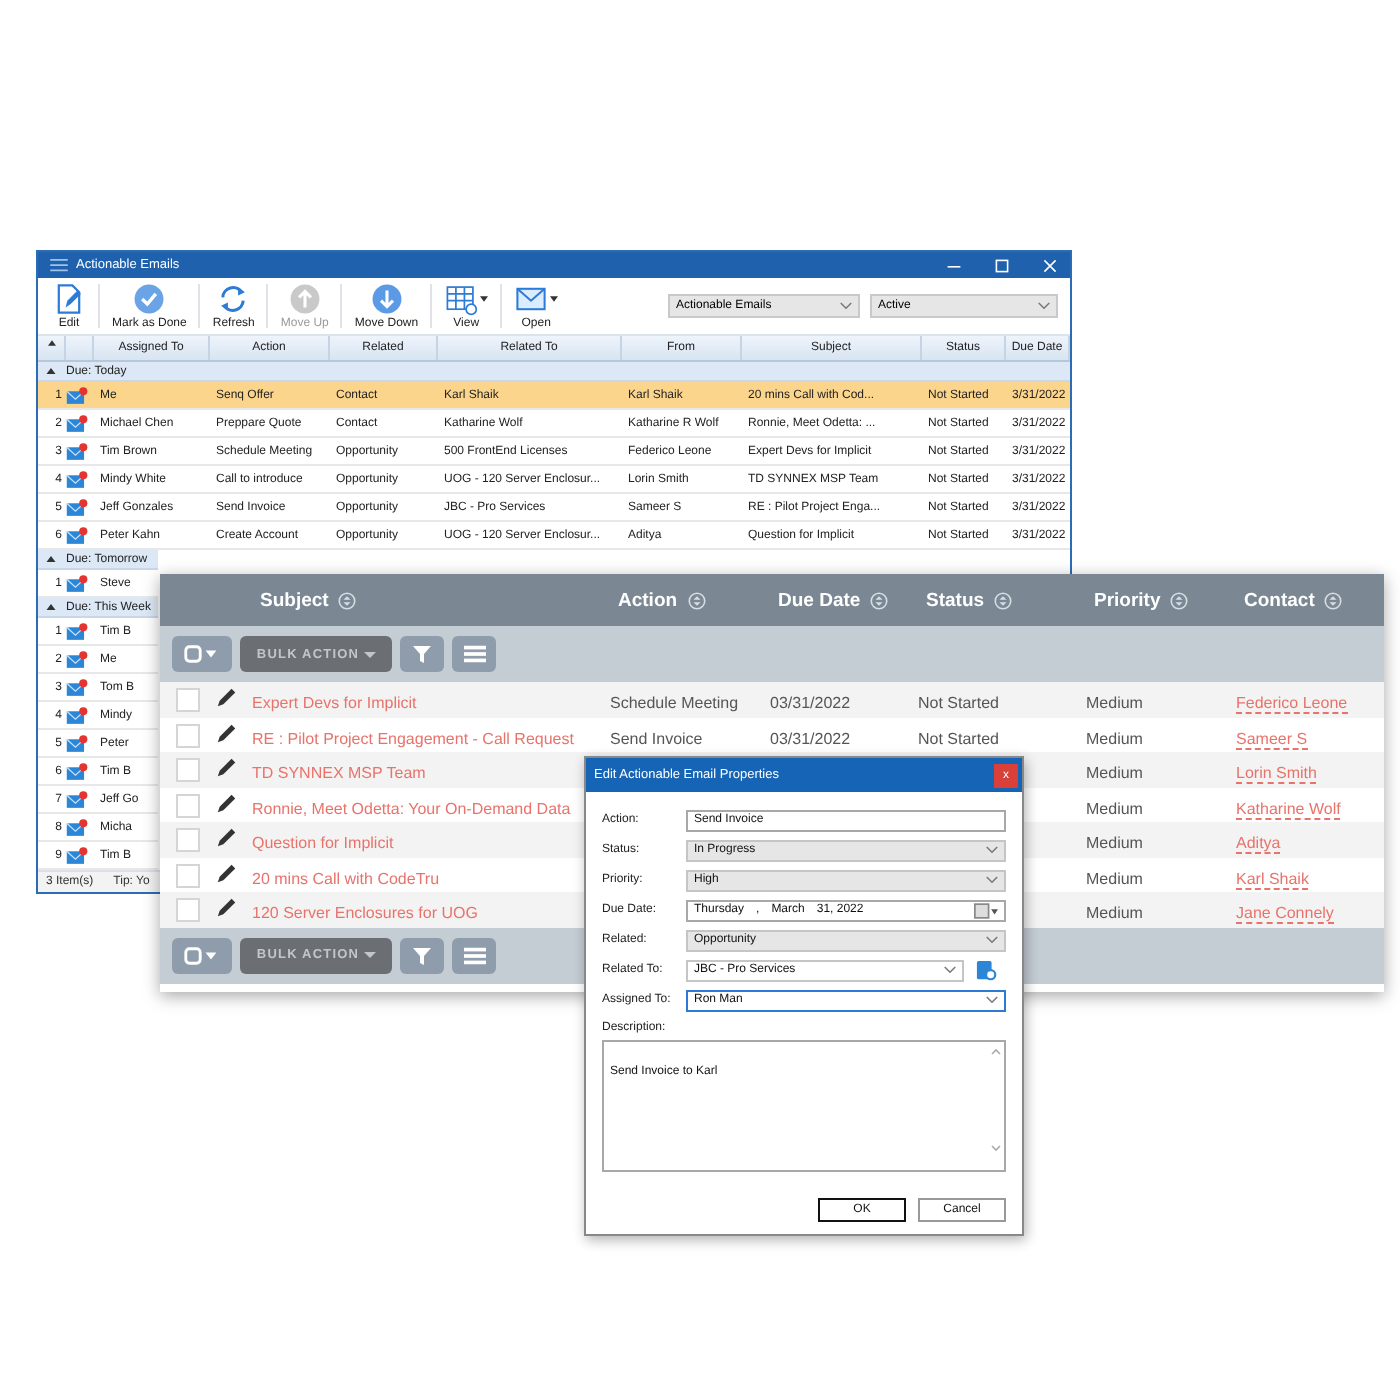 The width and height of the screenshot is (1400, 1400). What do you see at coordinates (294, 600) in the screenshot?
I see `column-header: Subject` at bounding box center [294, 600].